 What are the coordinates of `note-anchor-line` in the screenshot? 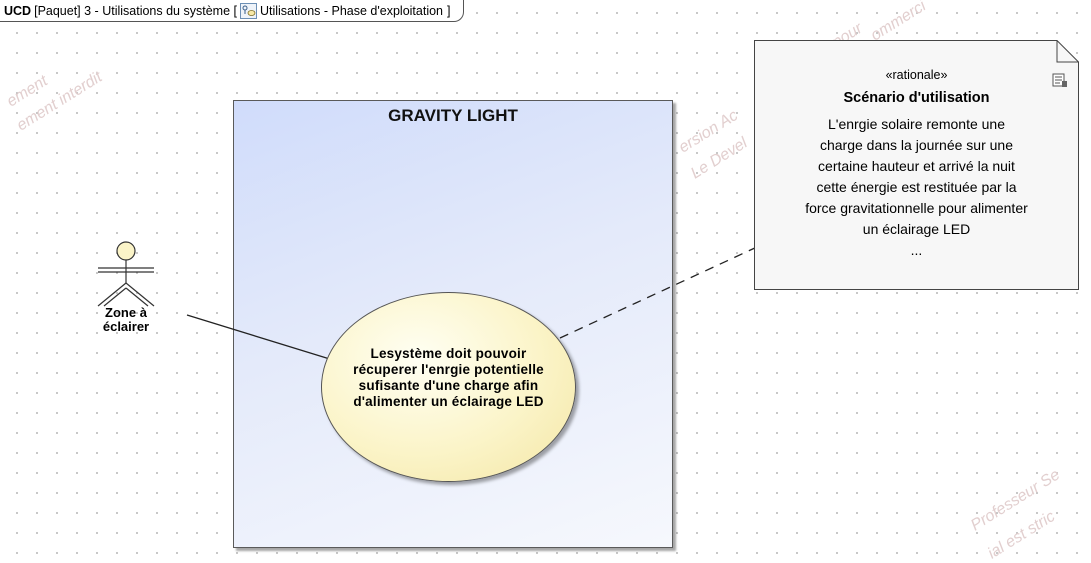 It's located at (658, 292).